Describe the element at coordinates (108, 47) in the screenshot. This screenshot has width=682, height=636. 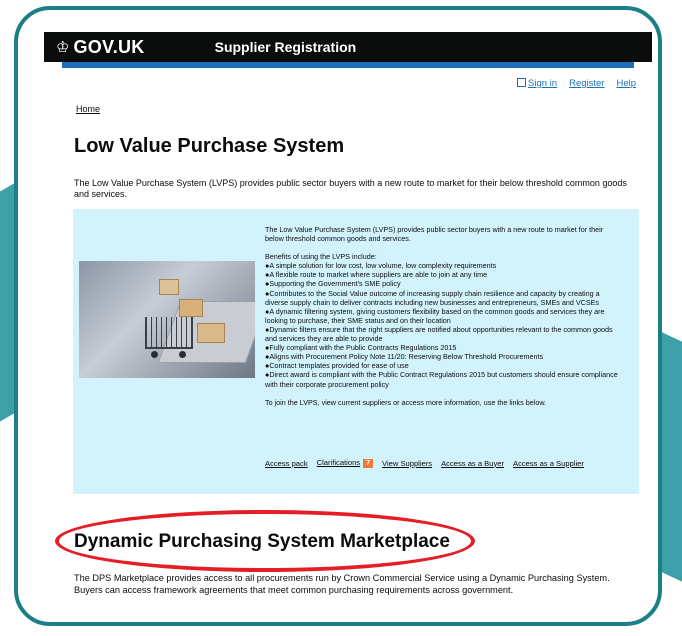
I see `govuk-logo: GOV.UK` at that location.